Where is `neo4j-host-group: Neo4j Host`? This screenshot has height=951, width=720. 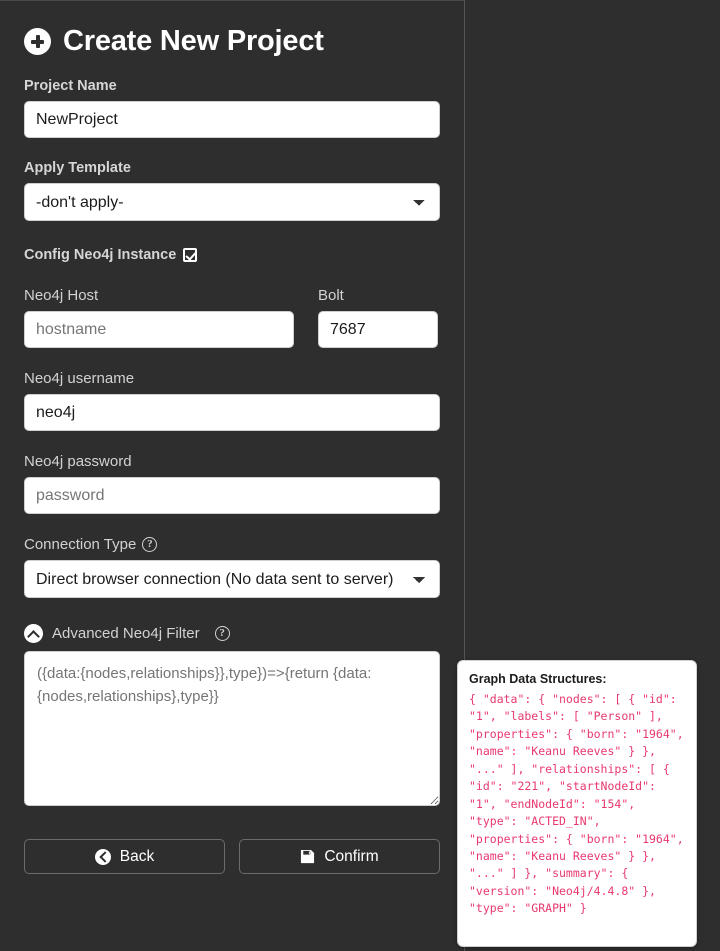 neo4j-host-group: Neo4j Host is located at coordinates (159, 306).